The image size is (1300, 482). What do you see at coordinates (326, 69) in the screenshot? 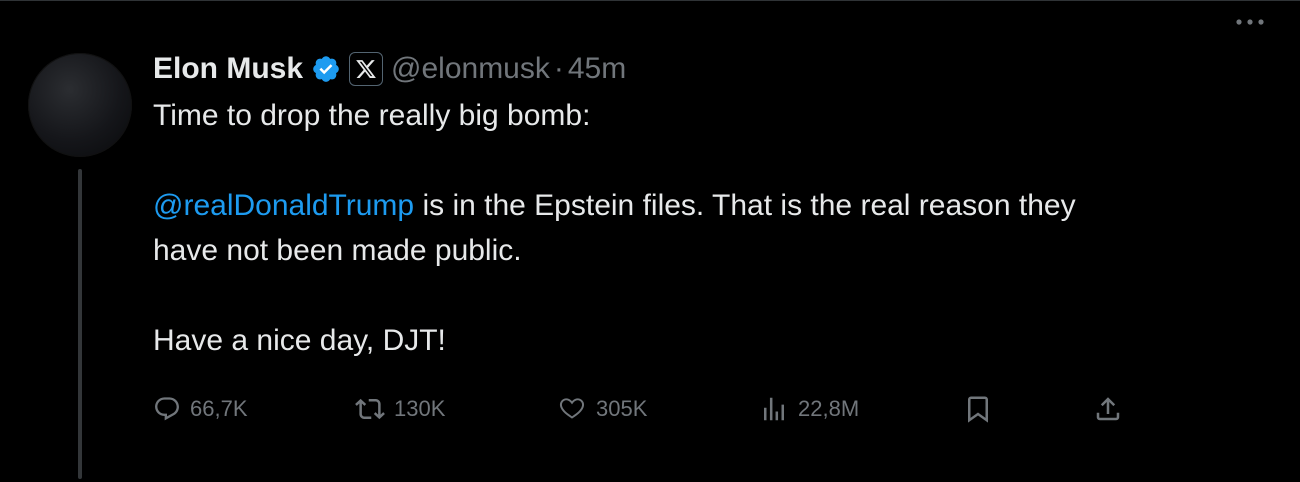
I see `verified-badge-icon` at bounding box center [326, 69].